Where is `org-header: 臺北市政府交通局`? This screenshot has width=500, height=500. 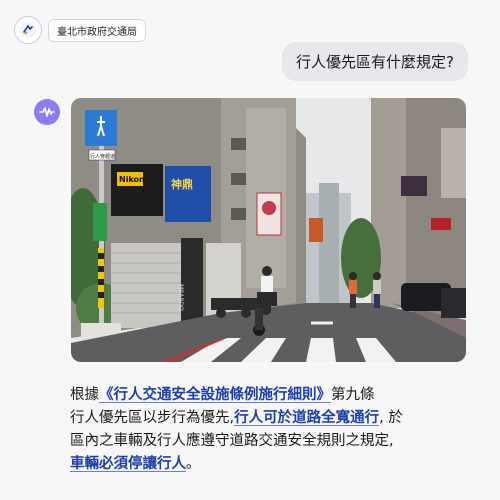 org-header: 臺北市政府交通局 is located at coordinates (80, 30).